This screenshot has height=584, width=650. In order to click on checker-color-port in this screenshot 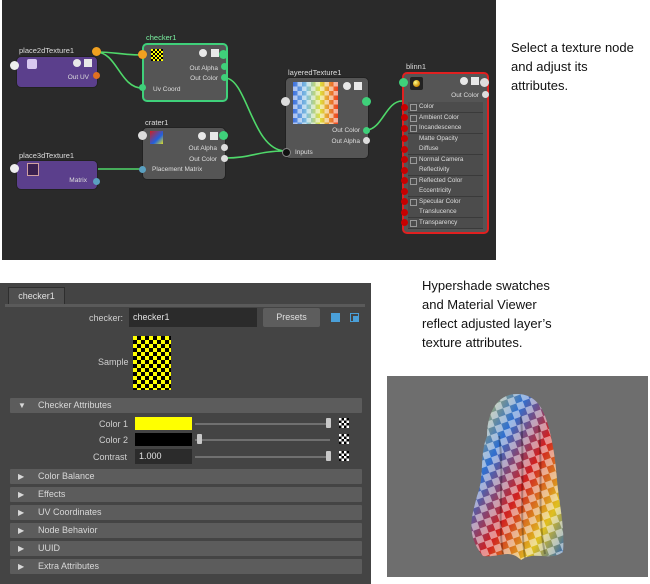, I will do `click(224, 77)`.